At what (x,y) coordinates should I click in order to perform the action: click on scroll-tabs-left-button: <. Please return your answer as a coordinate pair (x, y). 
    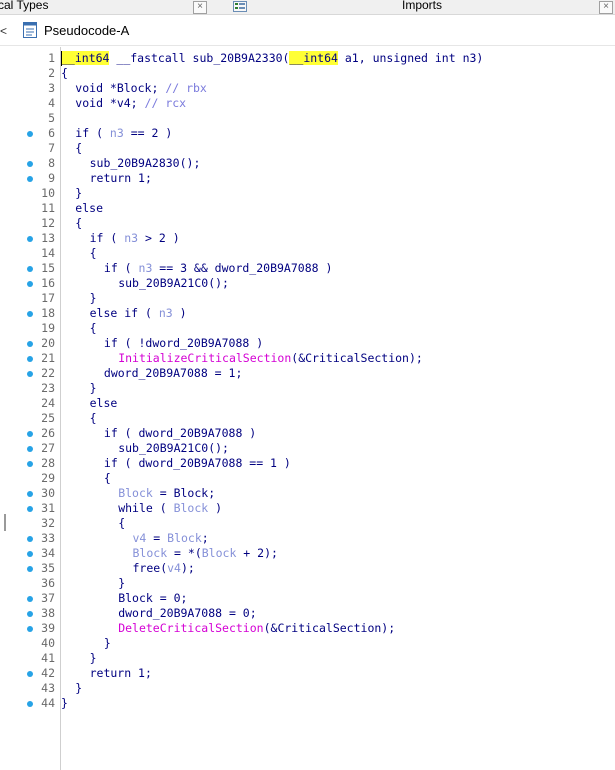
    Looking at the image, I should click on (3, 31).